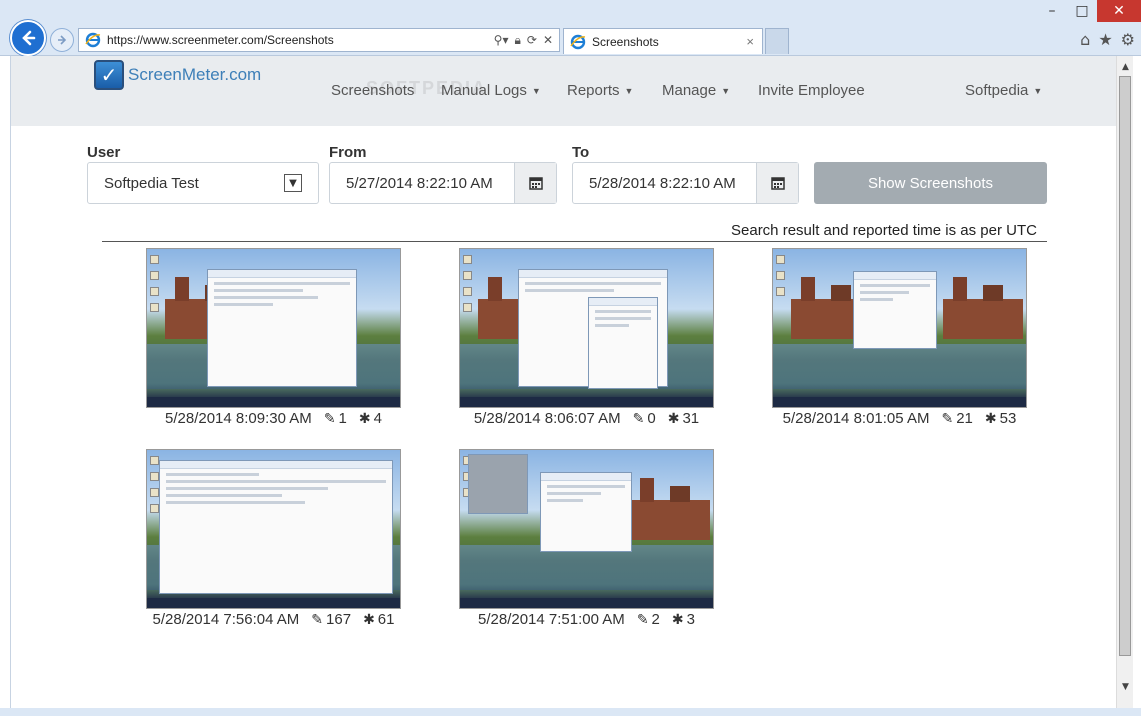 Image resolution: width=1141 pixels, height=716 pixels. I want to click on to-label: To, so click(581, 152).